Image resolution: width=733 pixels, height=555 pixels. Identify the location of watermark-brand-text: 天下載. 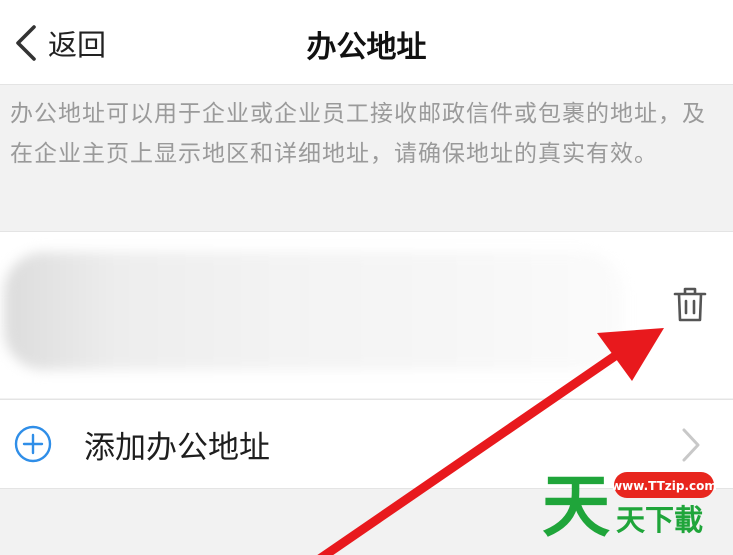
(659, 520).